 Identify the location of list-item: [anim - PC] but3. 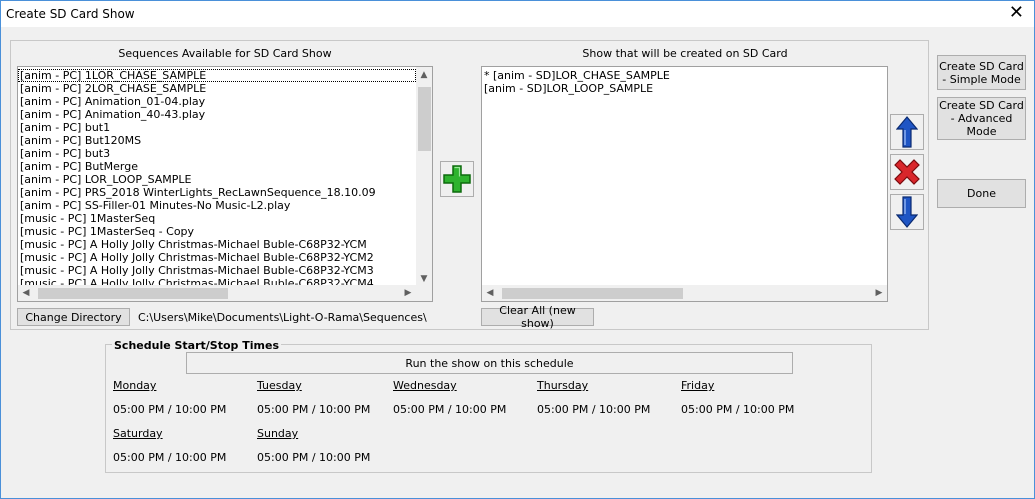
(217, 153).